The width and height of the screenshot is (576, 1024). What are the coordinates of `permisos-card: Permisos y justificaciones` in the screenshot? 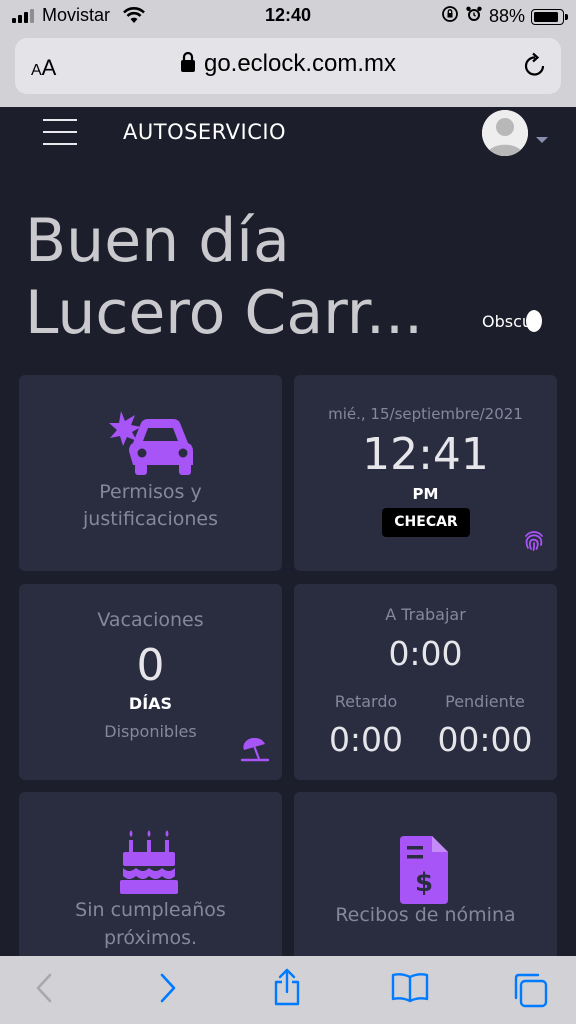 It's located at (150, 473).